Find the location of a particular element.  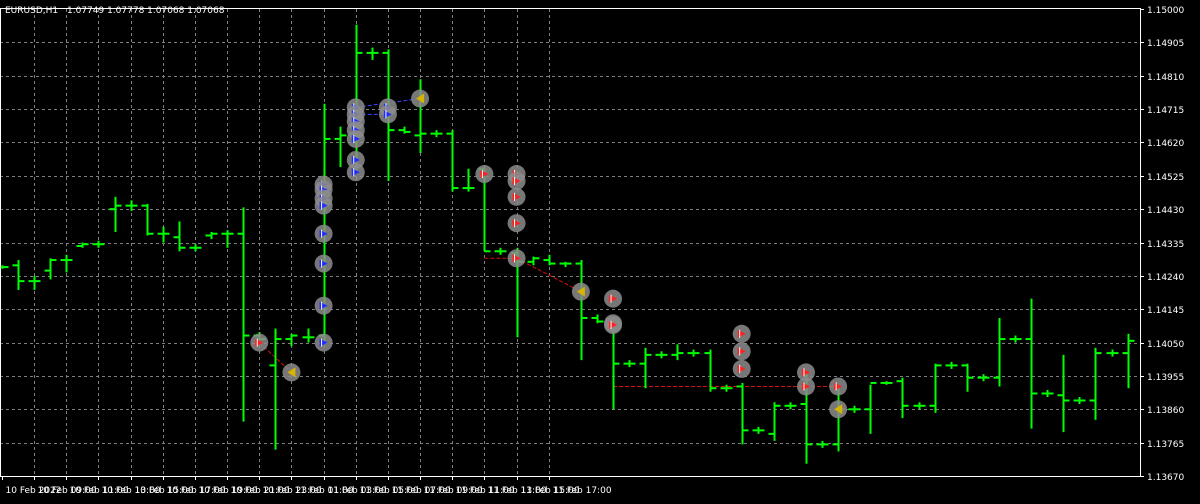

y-tick-label: 1.14525 is located at coordinates (1165, 178).